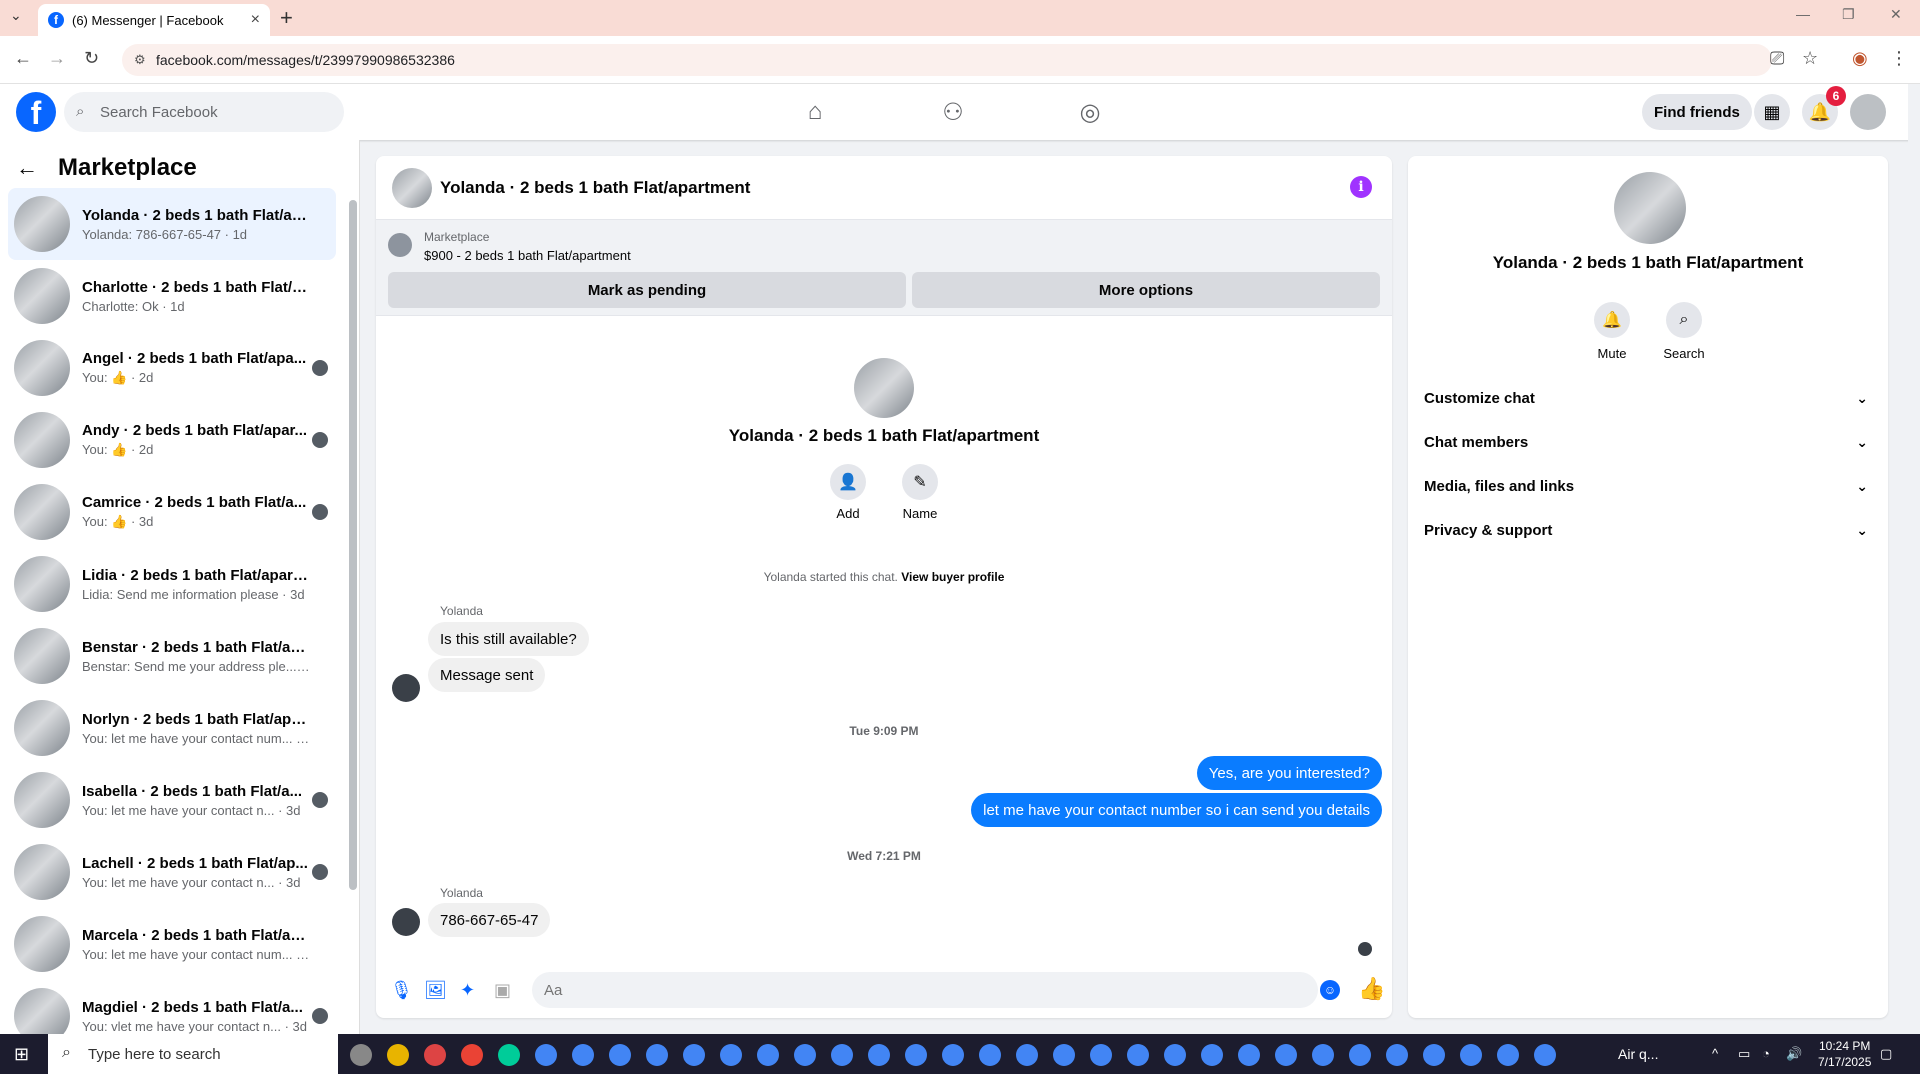 This screenshot has height=1074, width=1920. What do you see at coordinates (1844, 1054) in the screenshot?
I see `clock: 10:24 PM 7/17/2025` at bounding box center [1844, 1054].